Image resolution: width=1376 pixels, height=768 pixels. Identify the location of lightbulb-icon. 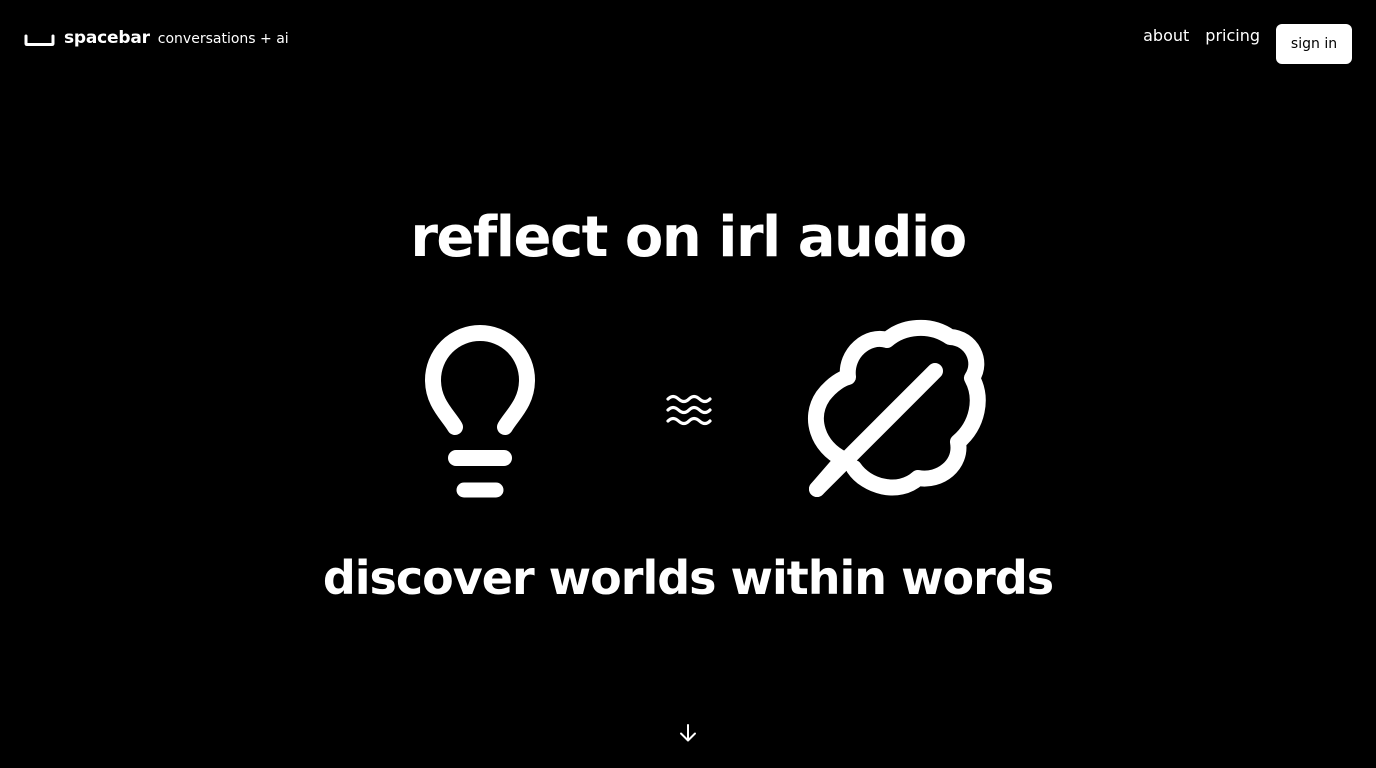
(480, 411).